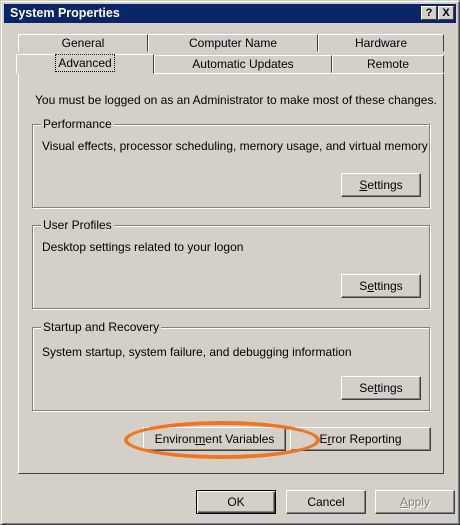 This screenshot has height=525, width=460. What do you see at coordinates (230, 13) in the screenshot?
I see `title-bar: System Properties ? X` at bounding box center [230, 13].